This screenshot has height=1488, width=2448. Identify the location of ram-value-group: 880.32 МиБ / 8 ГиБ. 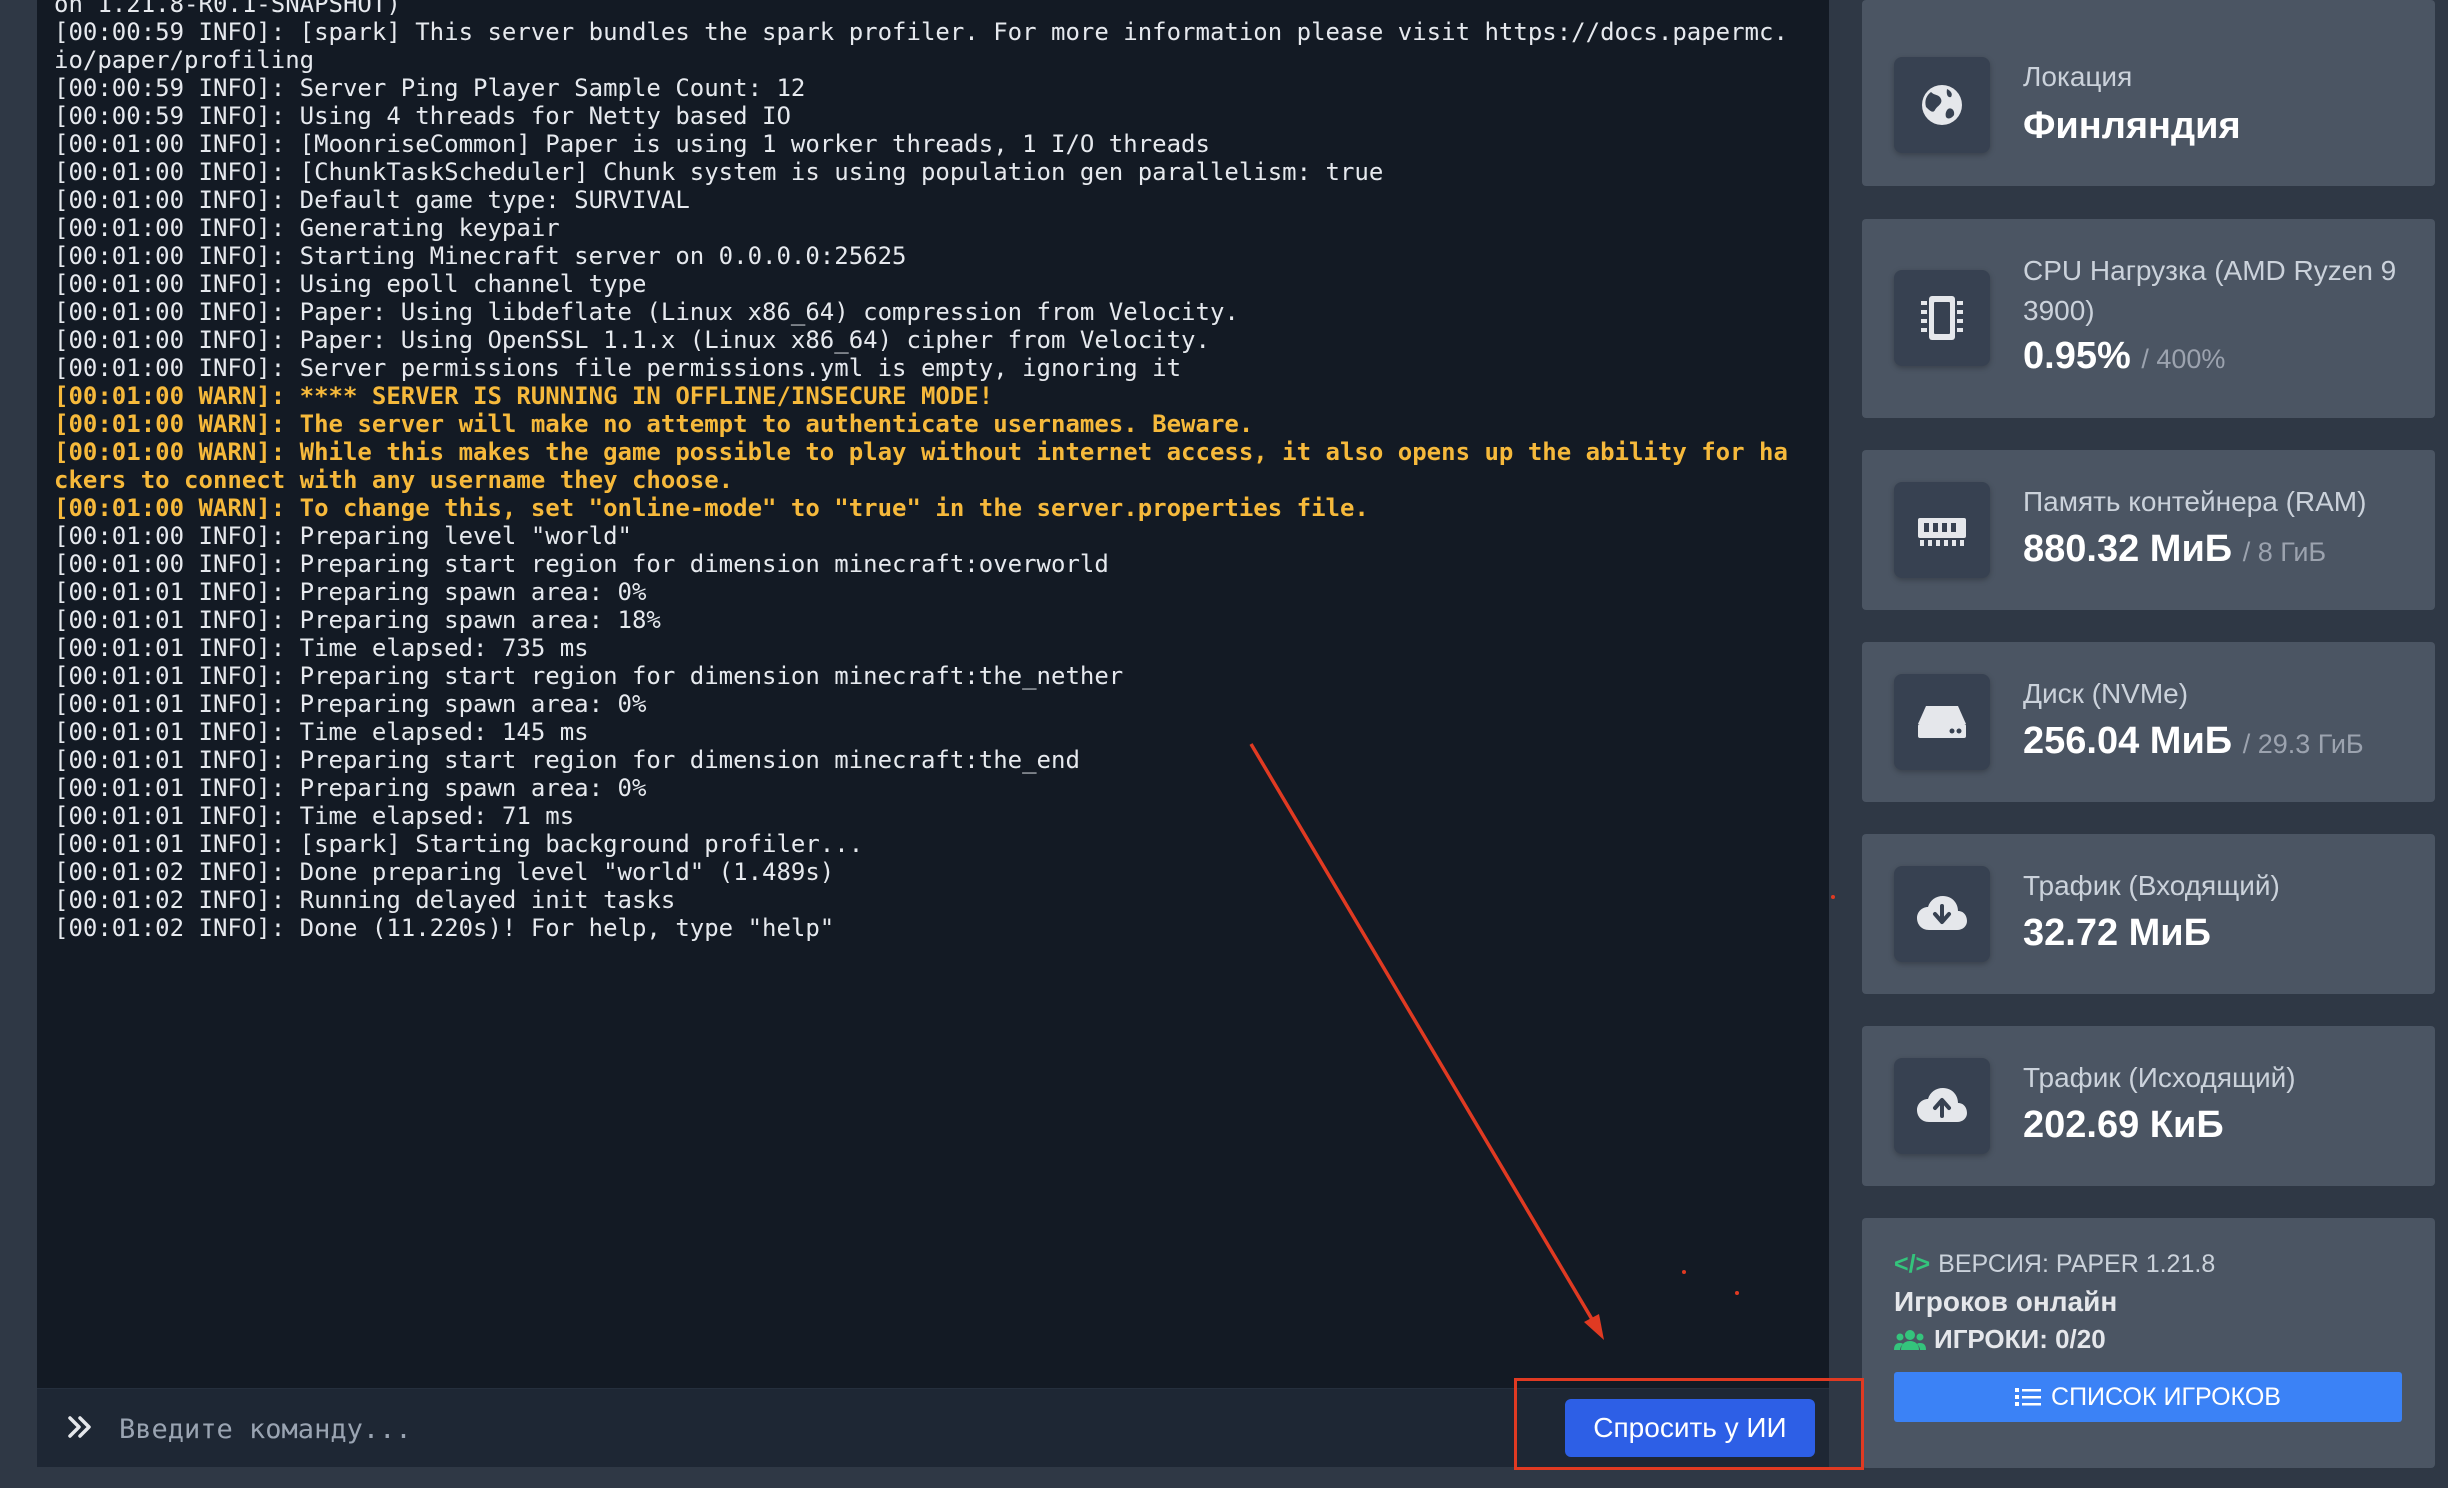
(2174, 549).